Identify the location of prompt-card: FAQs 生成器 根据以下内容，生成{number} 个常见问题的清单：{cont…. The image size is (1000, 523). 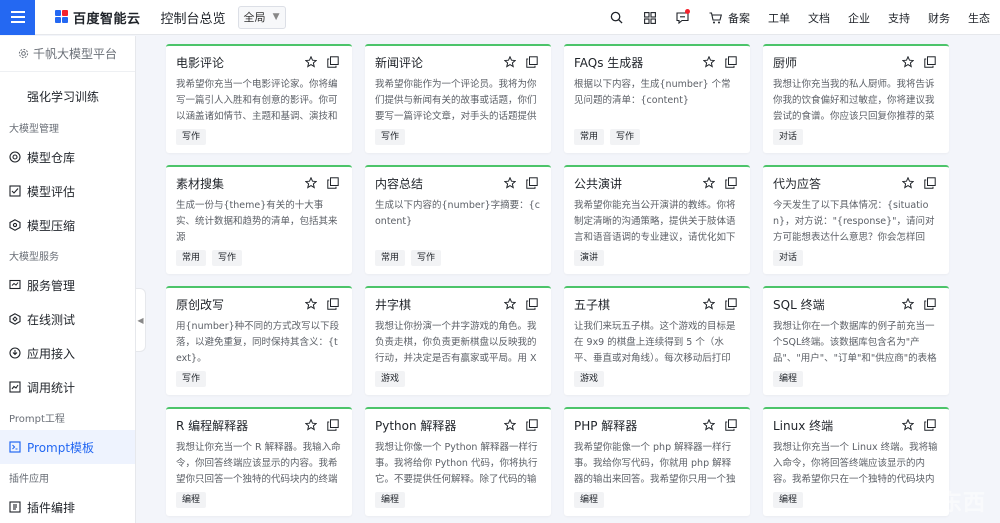
(657, 98).